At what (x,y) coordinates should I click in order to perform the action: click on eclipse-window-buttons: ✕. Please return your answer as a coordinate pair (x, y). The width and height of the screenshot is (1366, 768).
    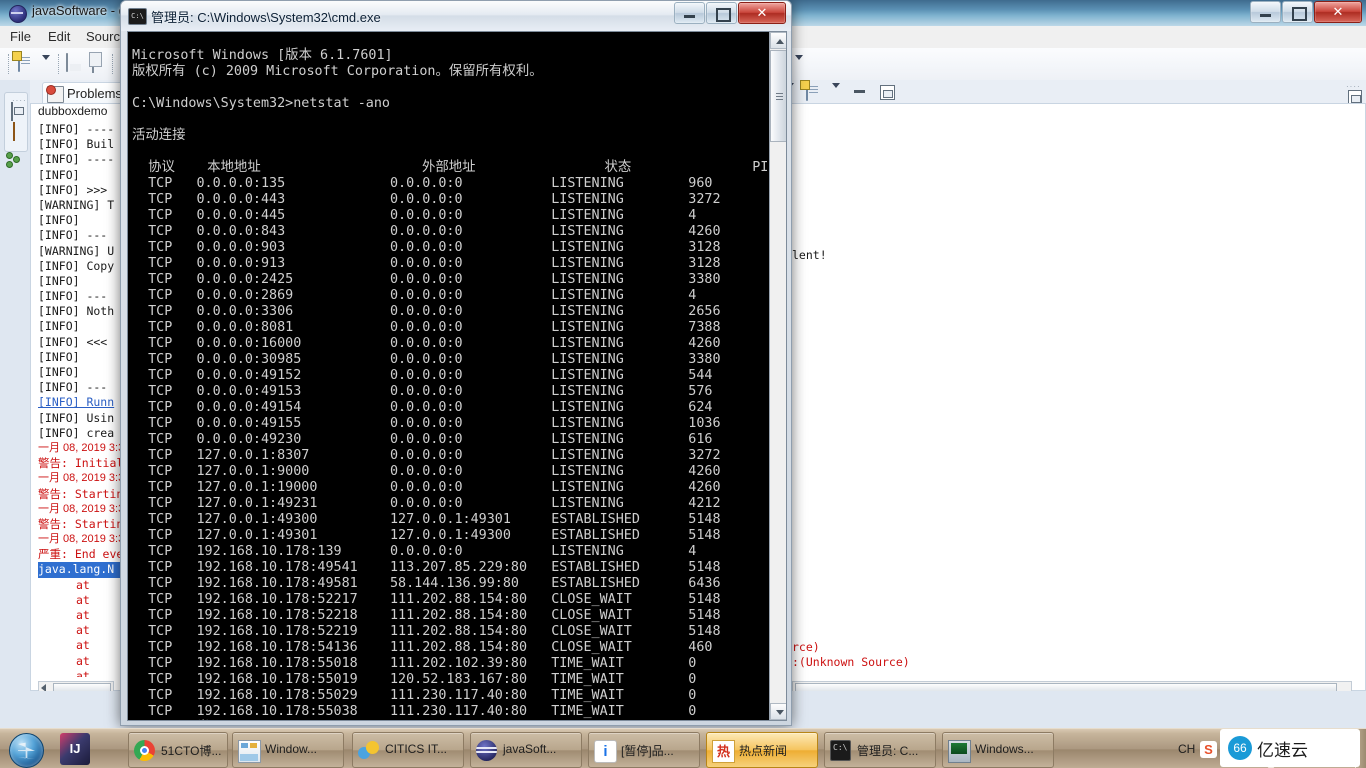
    Looking at the image, I should click on (1306, 12).